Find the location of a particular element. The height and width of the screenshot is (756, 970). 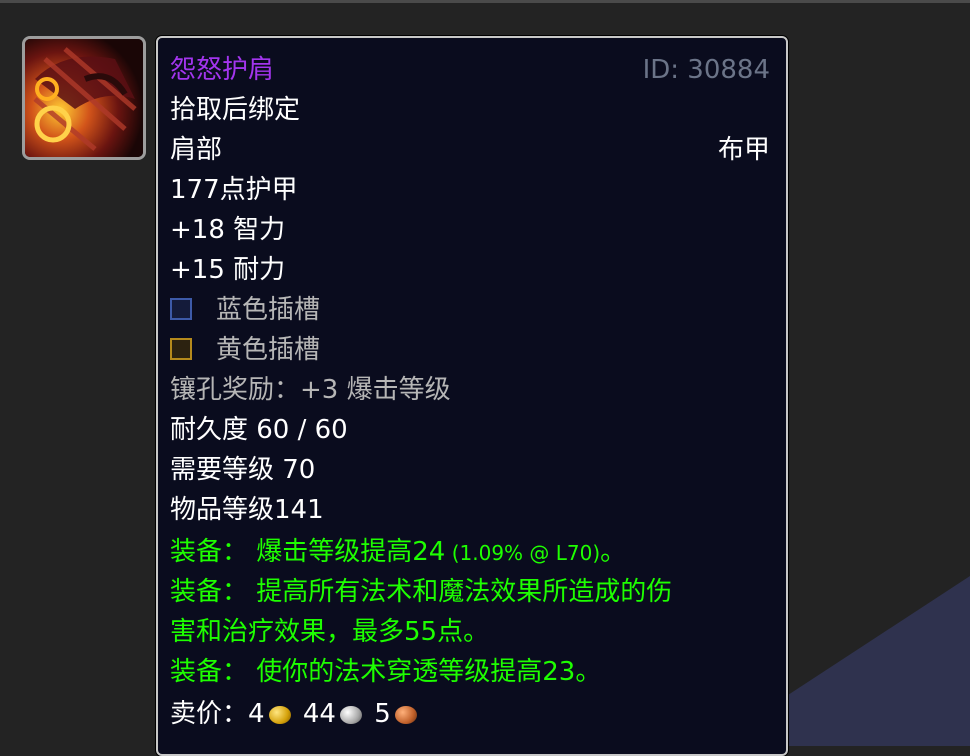

item-name-row: 怨怒护肩 ID: 30884 is located at coordinates (470, 70).